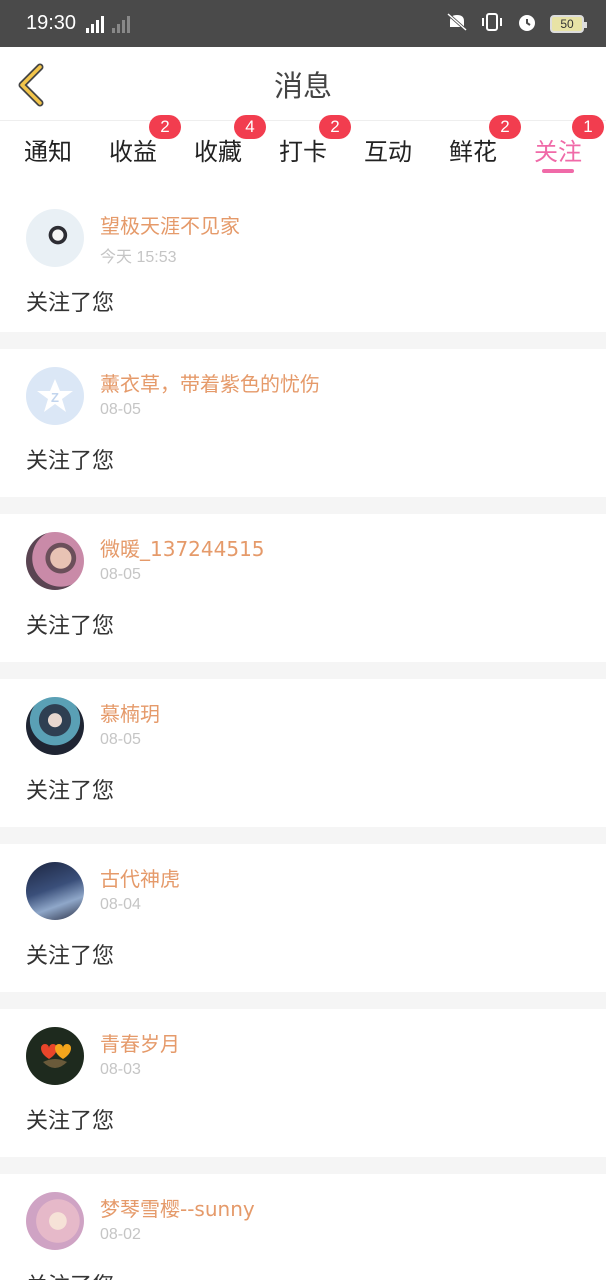 This screenshot has height=1280, width=606. What do you see at coordinates (303, 1083) in the screenshot?
I see `list-item: 青春岁月 08-03 关注了您` at bounding box center [303, 1083].